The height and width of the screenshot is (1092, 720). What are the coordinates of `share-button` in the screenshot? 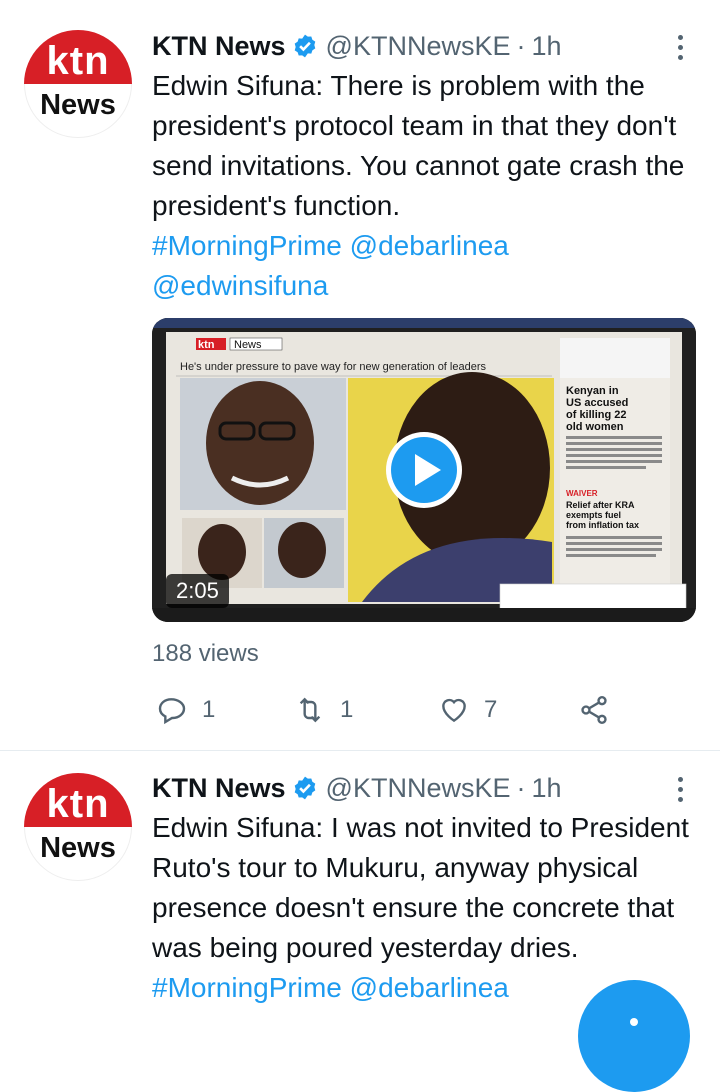 It's located at (594, 710).